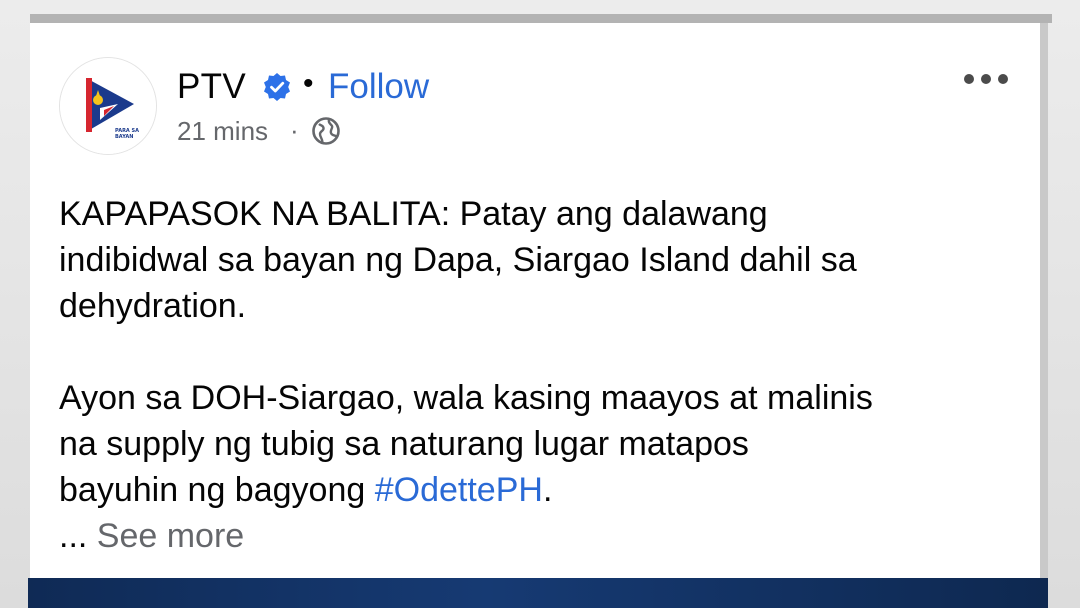 The width and height of the screenshot is (1080, 608). I want to click on avatar-logo-caption: PARA SA BAYAN, so click(127, 134).